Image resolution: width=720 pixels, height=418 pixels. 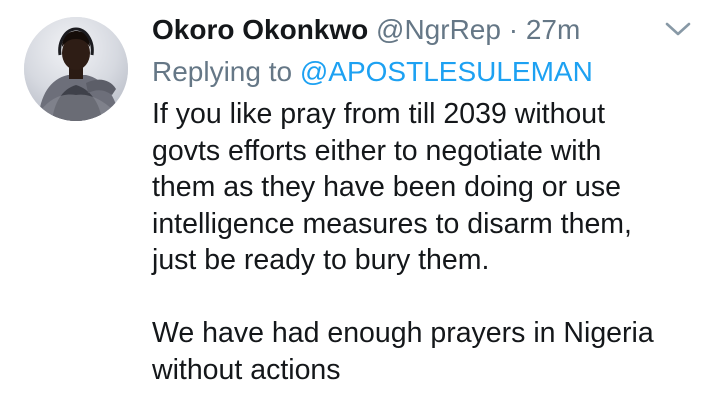 I want to click on tweet-line: just be ready to bury them., so click(x=321, y=260).